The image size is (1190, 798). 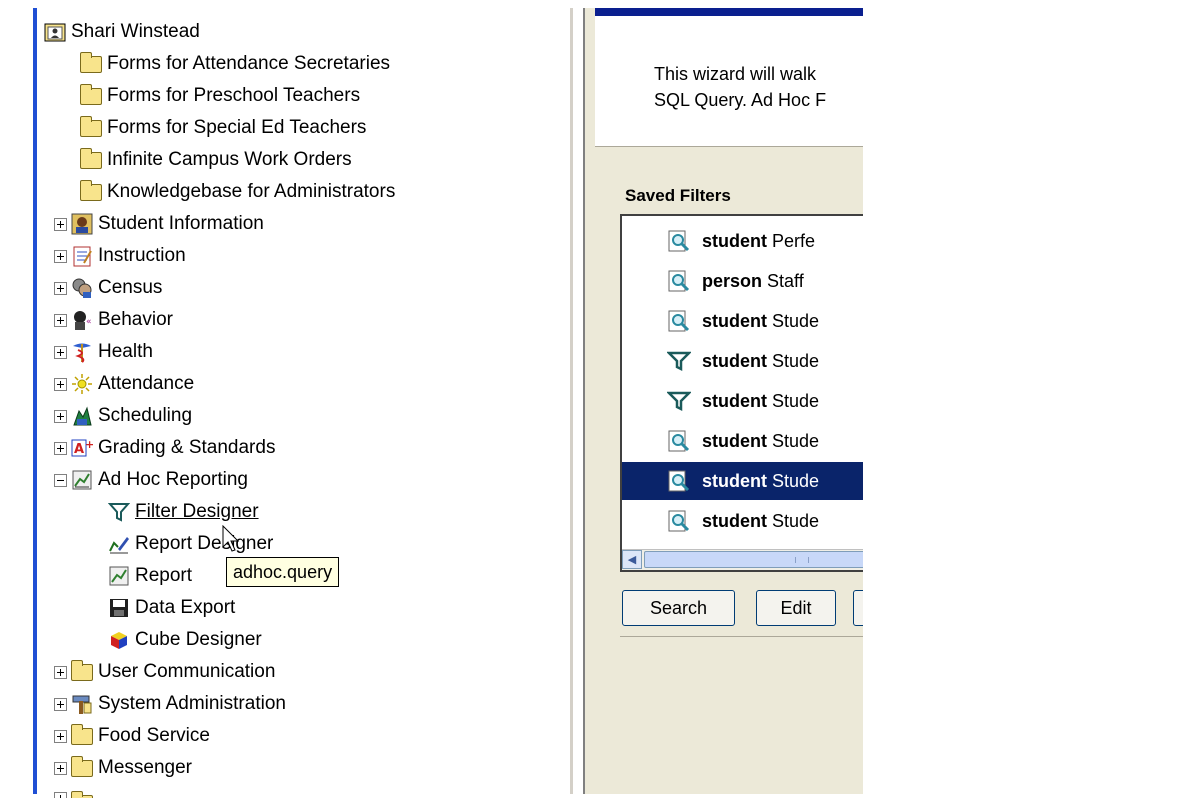 What do you see at coordinates (113, 320) in the screenshot?
I see `tree-item-behavior: « Behavior` at bounding box center [113, 320].